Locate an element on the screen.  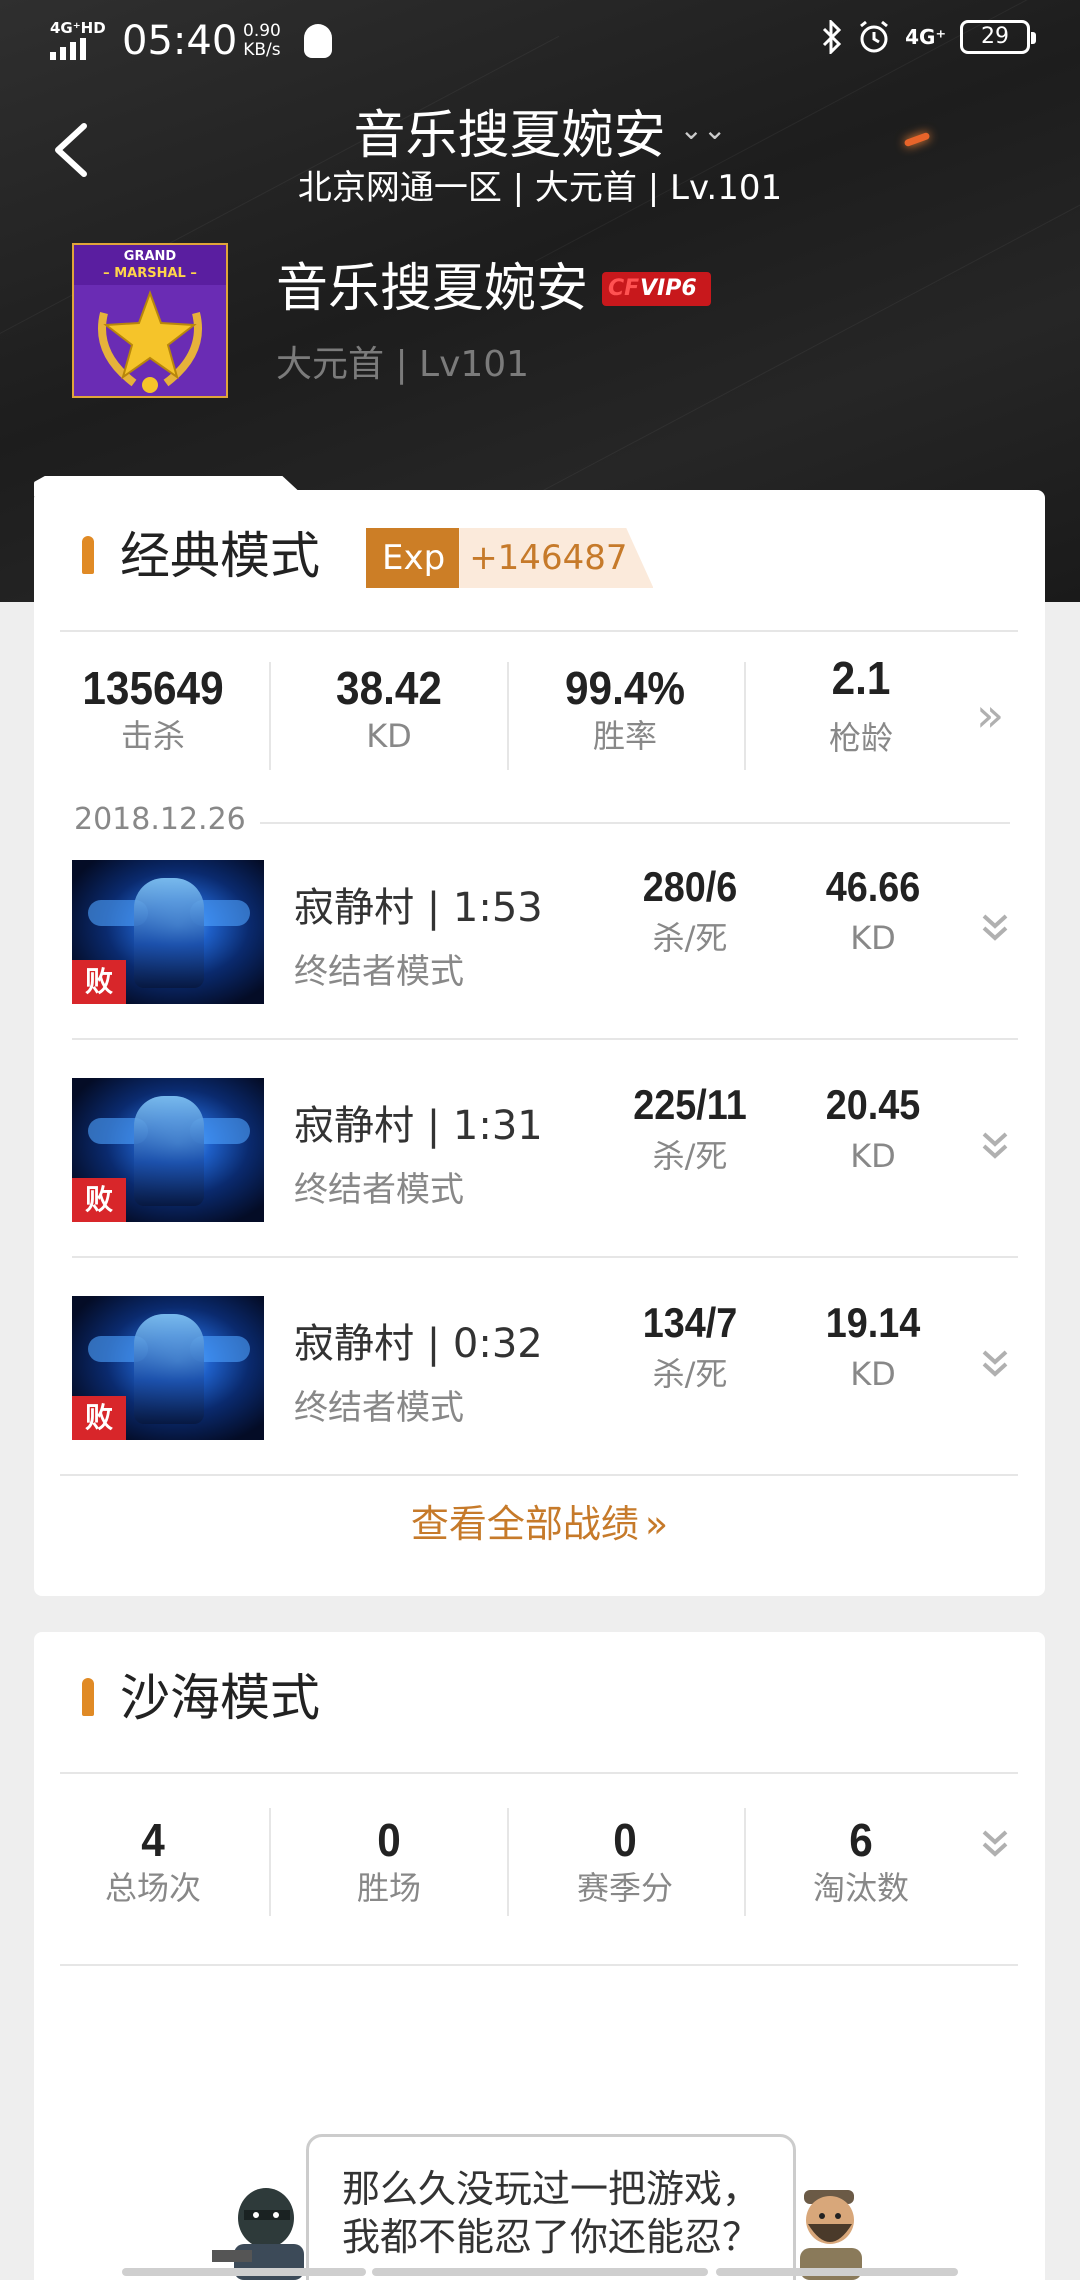
desert-stats-row: 4 总场次 0 胜场 0 赛季分 6 淘汰数 is located at coordinates (539, 1890).